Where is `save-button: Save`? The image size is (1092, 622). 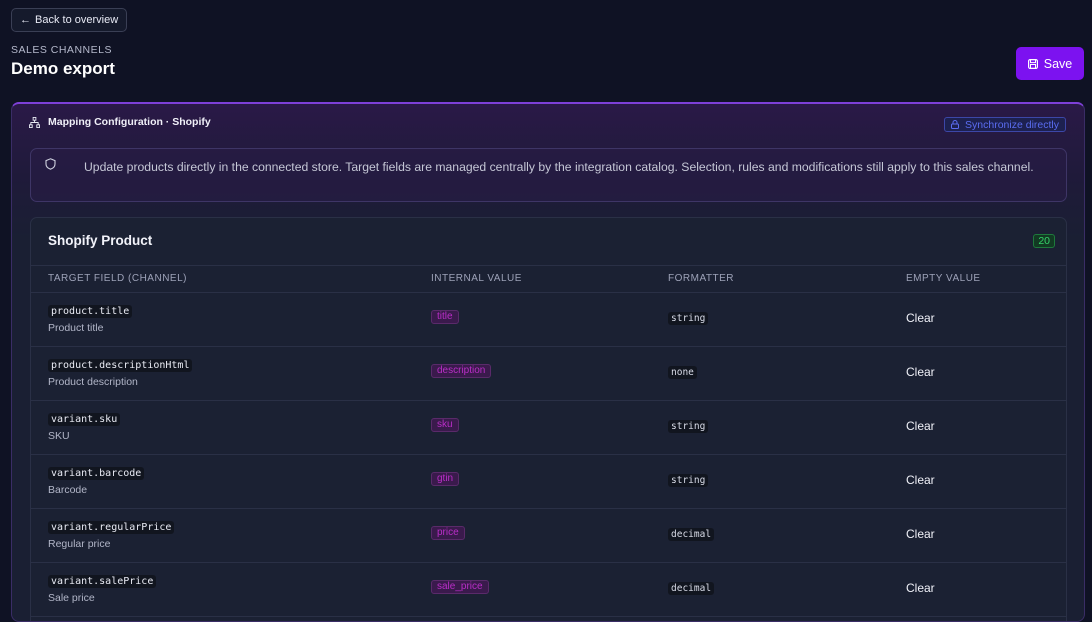
save-button: Save is located at coordinates (1050, 63).